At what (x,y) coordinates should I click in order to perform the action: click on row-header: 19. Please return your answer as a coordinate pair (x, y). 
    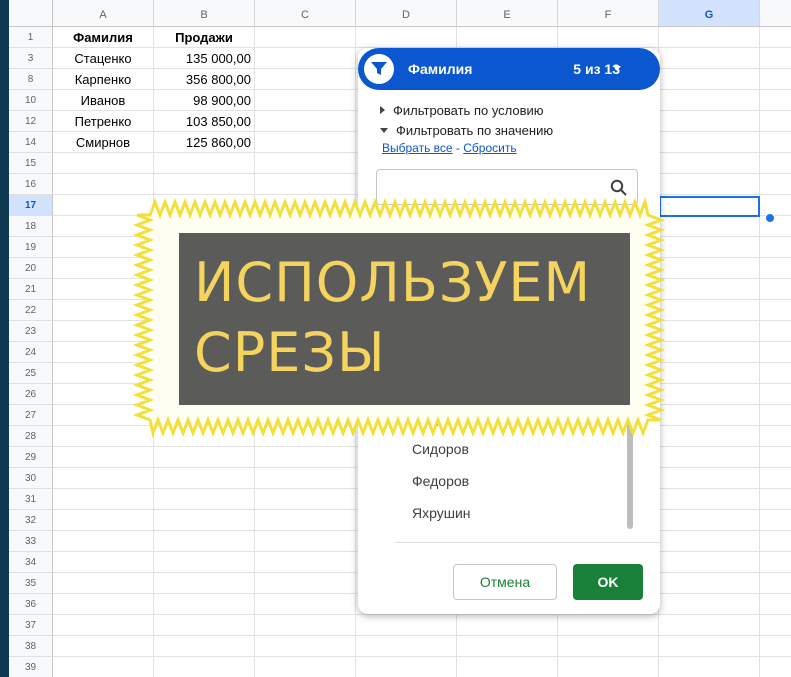
    Looking at the image, I should click on (31, 247).